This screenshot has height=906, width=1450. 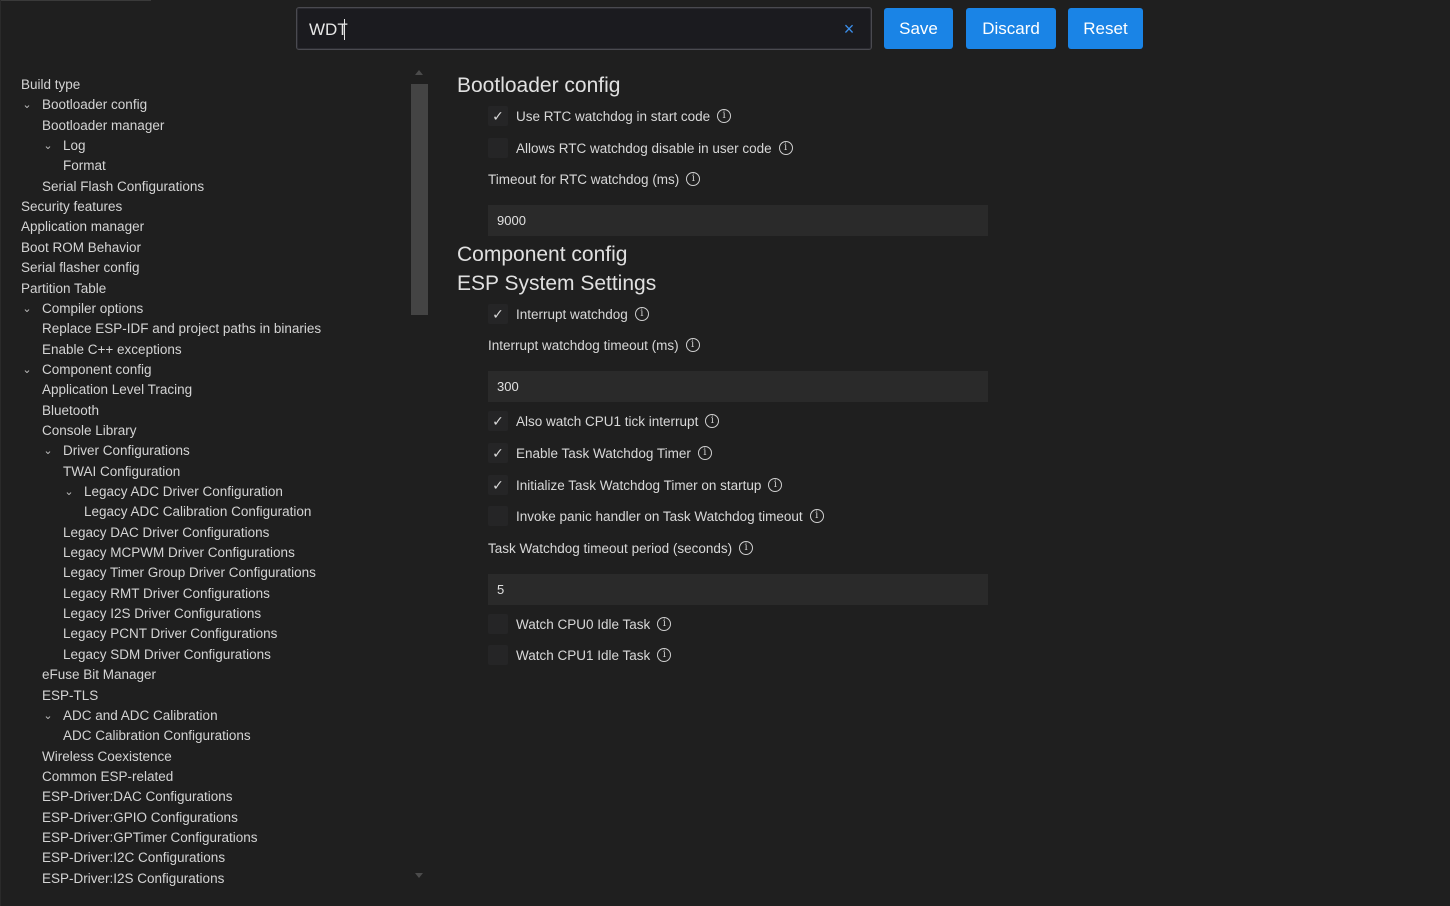 What do you see at coordinates (201, 614) in the screenshot?
I see `tree-item: Legacy I2S Driver Configurations` at bounding box center [201, 614].